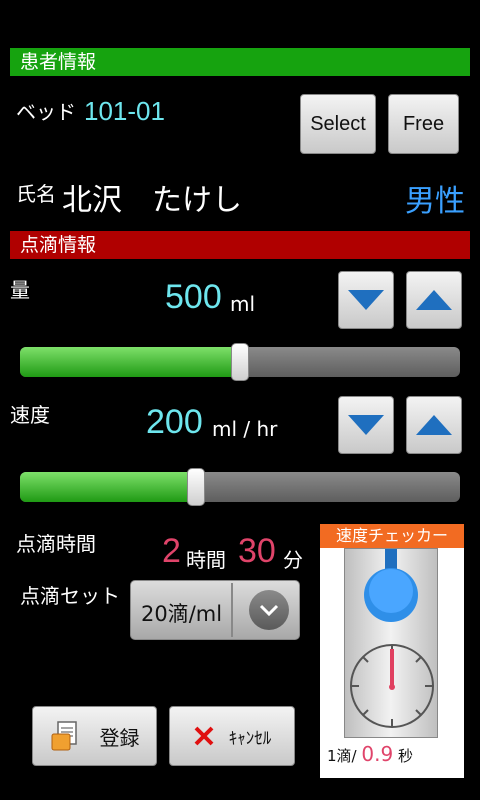 This screenshot has width=480, height=800. Describe the element at coordinates (182, 614) in the screenshot. I see `drip-set-value: 20滴/ml` at that location.